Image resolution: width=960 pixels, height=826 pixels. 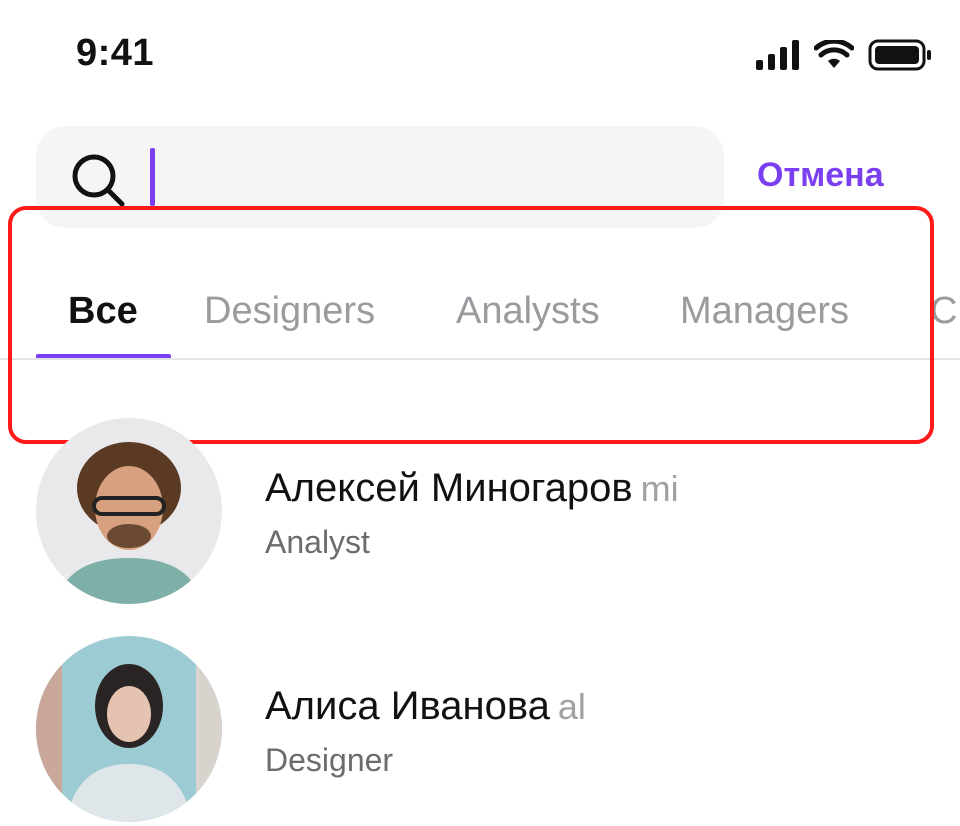 What do you see at coordinates (899, 55) in the screenshot?
I see `battery-icon` at bounding box center [899, 55].